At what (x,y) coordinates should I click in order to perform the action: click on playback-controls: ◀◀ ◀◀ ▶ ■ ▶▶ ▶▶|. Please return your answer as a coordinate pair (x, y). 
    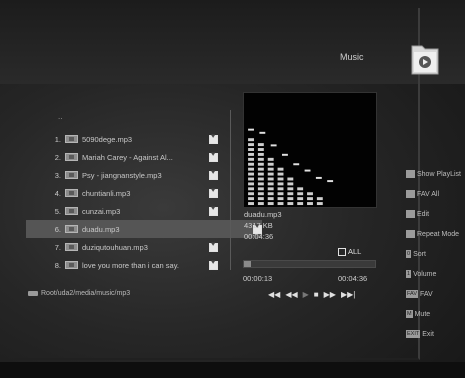
    Looking at the image, I should click on (311, 294).